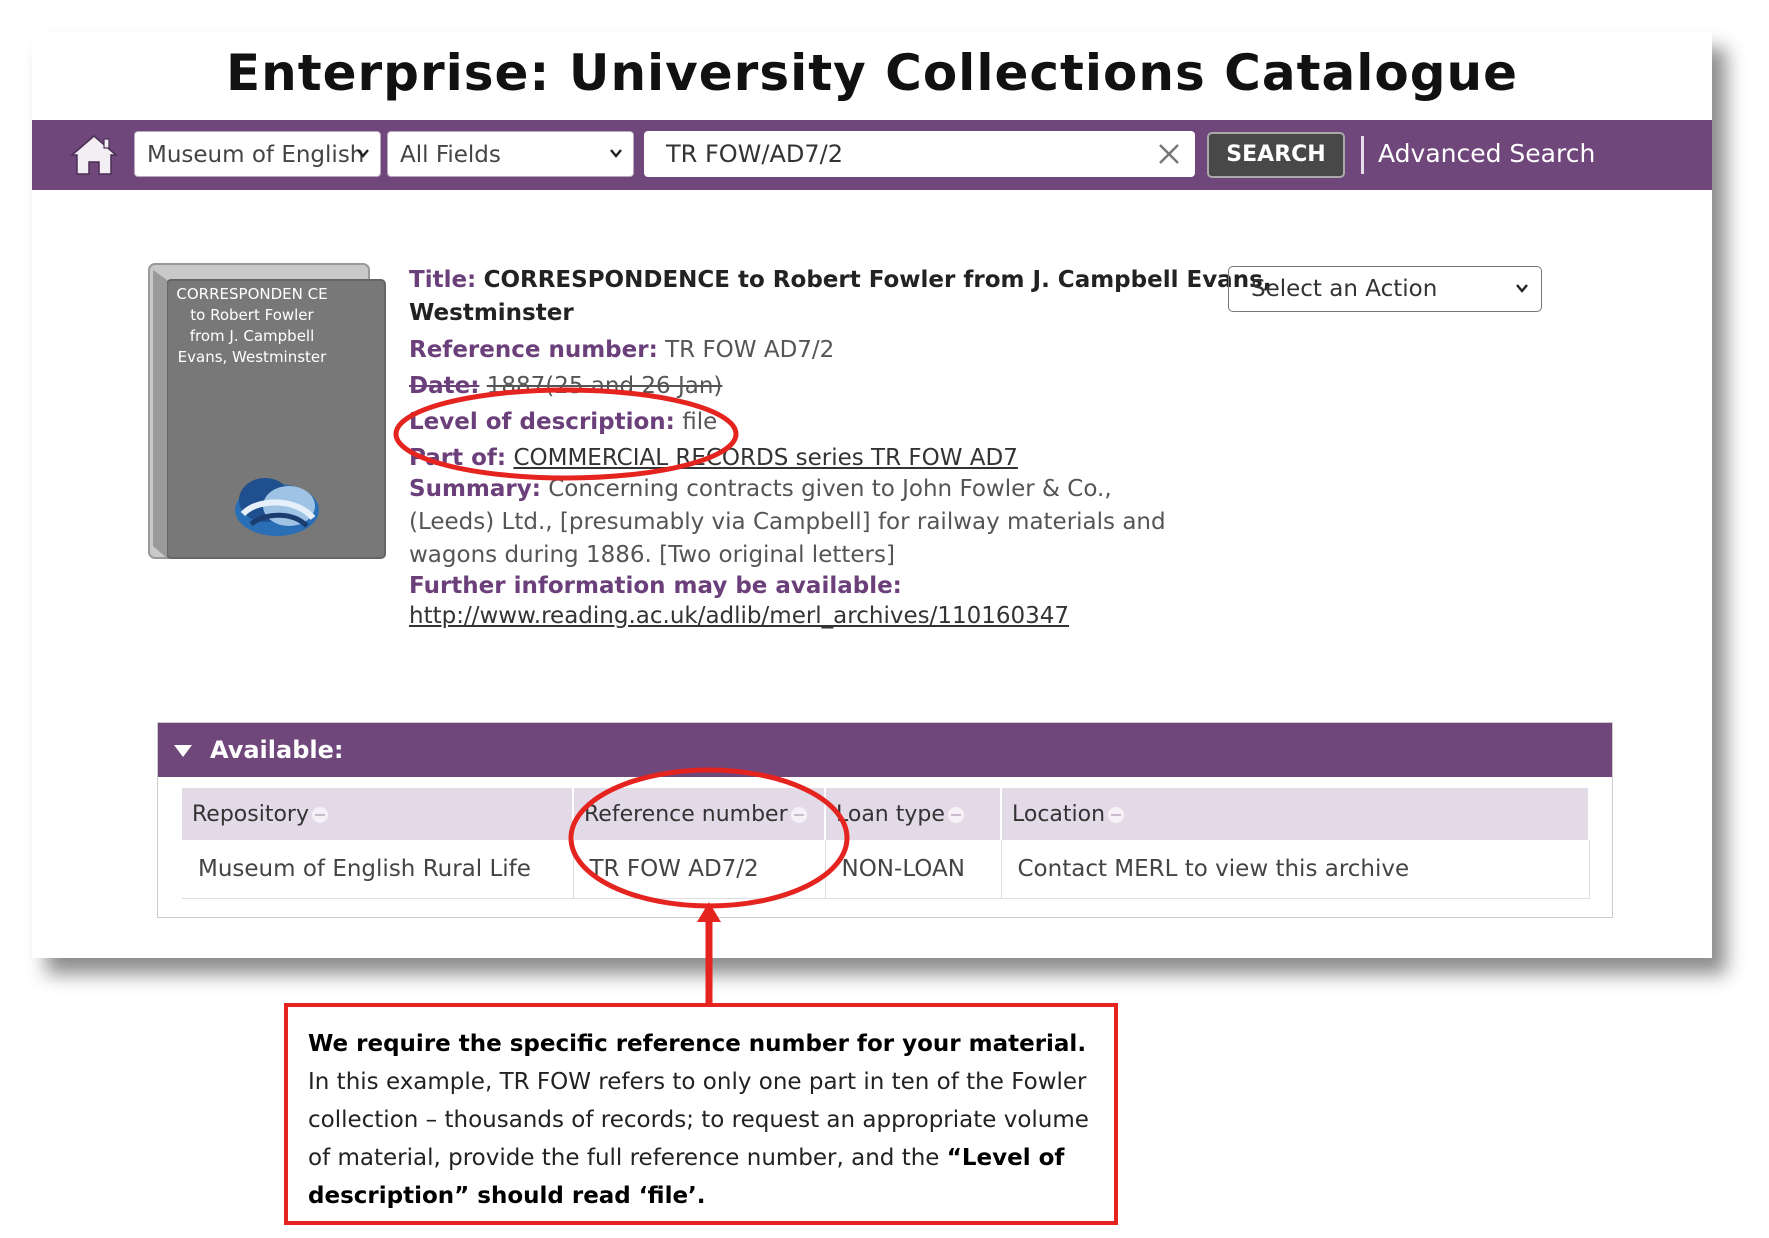 The width and height of the screenshot is (1769, 1238). What do you see at coordinates (1059, 814) in the screenshot?
I see `column-header-label: Location` at bounding box center [1059, 814].